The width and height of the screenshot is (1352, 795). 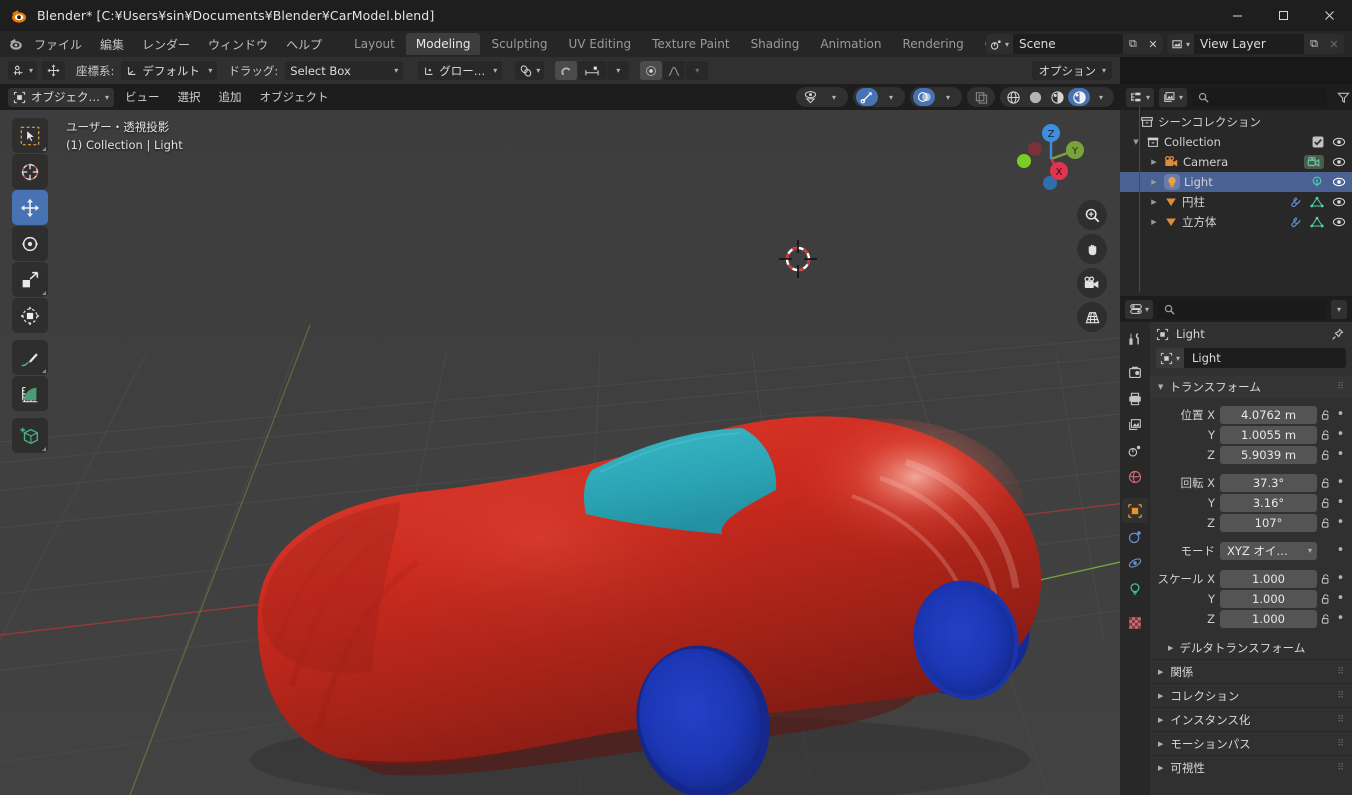 What do you see at coordinates (1338, 309) in the screenshot?
I see `properties-options-chevron-down-icon: ▾` at bounding box center [1338, 309].